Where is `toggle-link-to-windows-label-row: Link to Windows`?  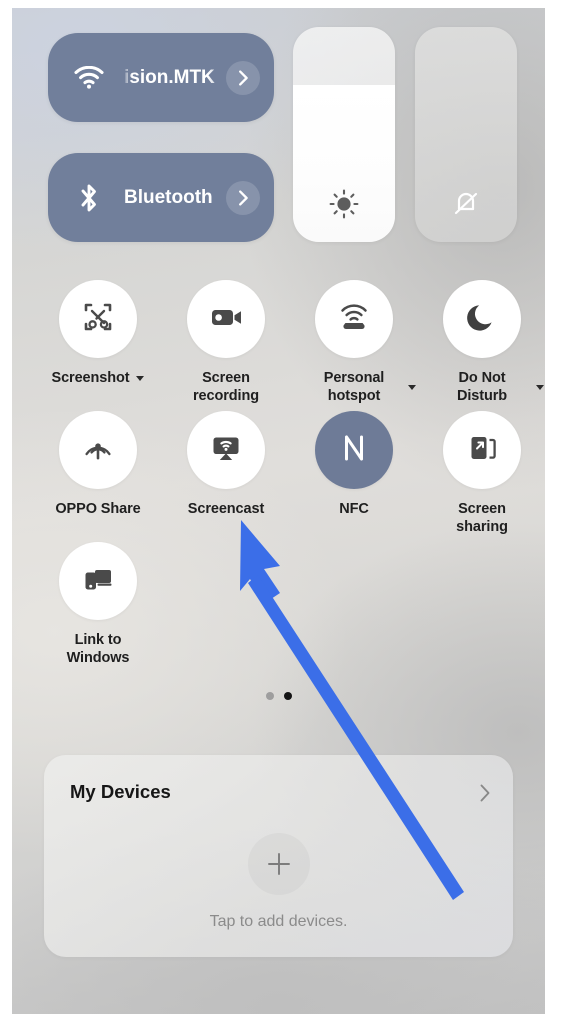
toggle-link-to-windows-label-row: Link to Windows is located at coordinates (98, 649).